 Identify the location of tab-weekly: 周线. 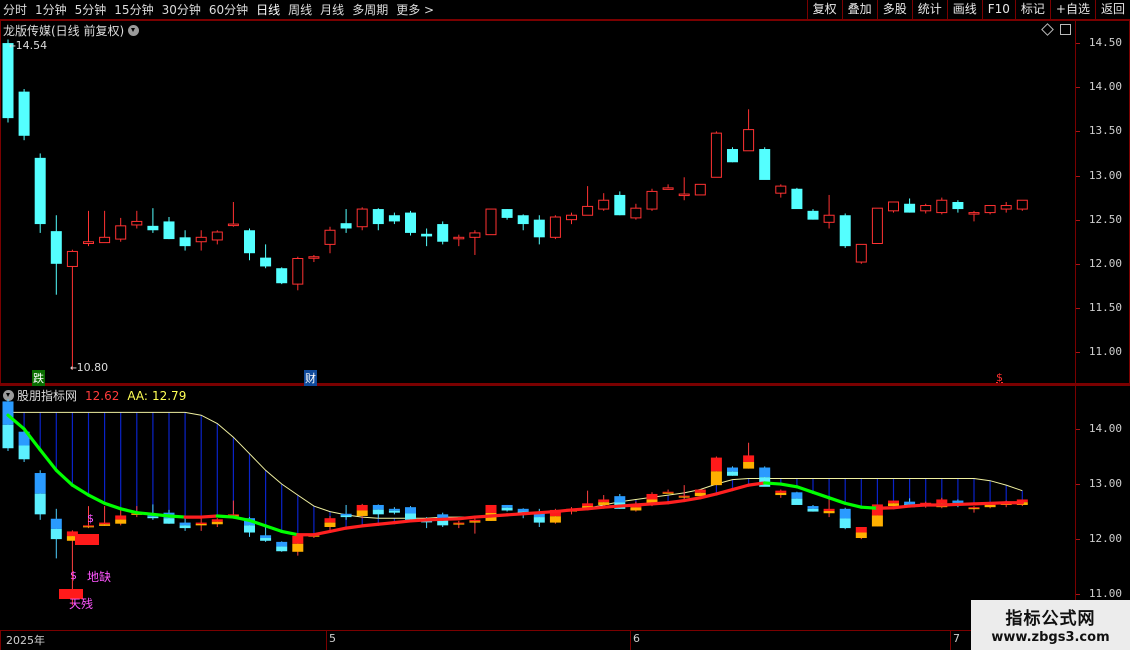
(300, 9).